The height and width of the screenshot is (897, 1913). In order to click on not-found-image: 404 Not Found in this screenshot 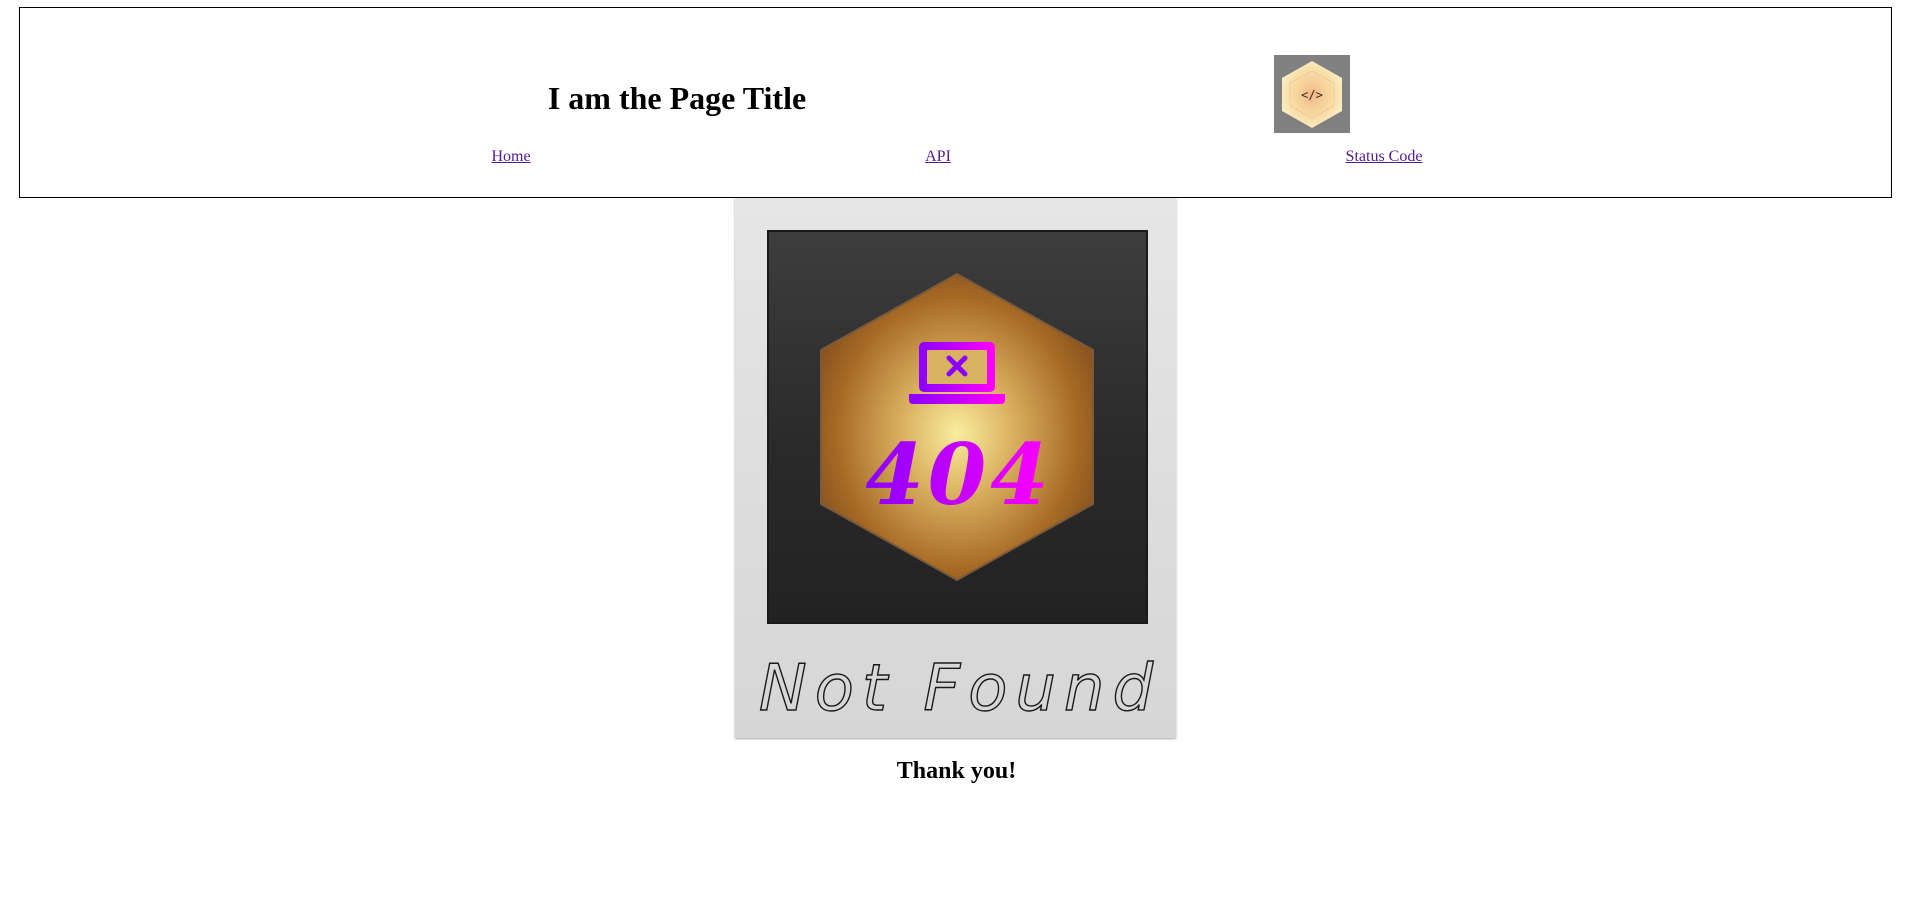, I will do `click(955, 468)`.